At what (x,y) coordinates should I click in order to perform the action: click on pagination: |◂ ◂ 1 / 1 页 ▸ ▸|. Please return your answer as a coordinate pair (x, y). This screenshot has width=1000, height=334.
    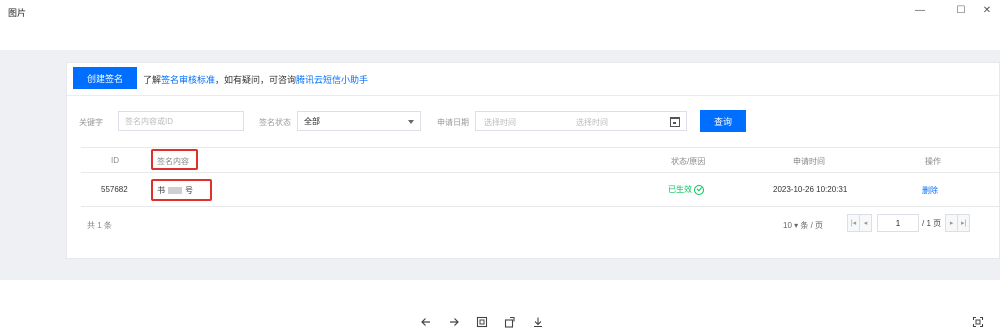
    Looking at the image, I should click on (909, 223).